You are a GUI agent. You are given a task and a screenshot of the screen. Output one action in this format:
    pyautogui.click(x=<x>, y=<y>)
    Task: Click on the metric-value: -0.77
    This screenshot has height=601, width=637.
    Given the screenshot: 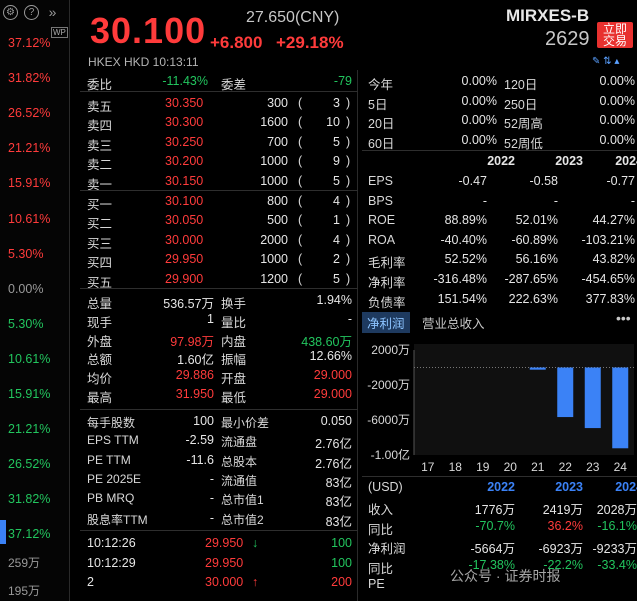 What is the action you would take?
    pyautogui.click(x=621, y=181)
    